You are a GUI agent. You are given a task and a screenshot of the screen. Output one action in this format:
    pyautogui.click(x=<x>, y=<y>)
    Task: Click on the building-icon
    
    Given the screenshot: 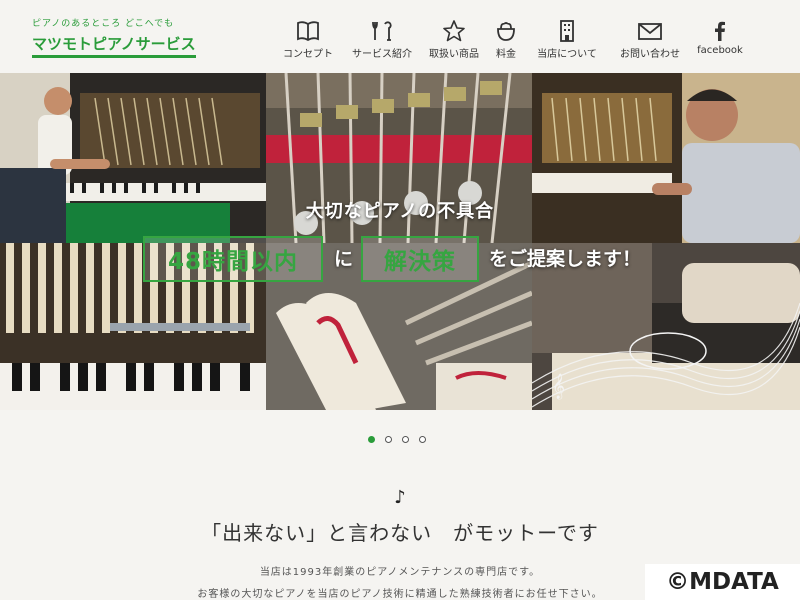 What is the action you would take?
    pyautogui.click(x=567, y=31)
    